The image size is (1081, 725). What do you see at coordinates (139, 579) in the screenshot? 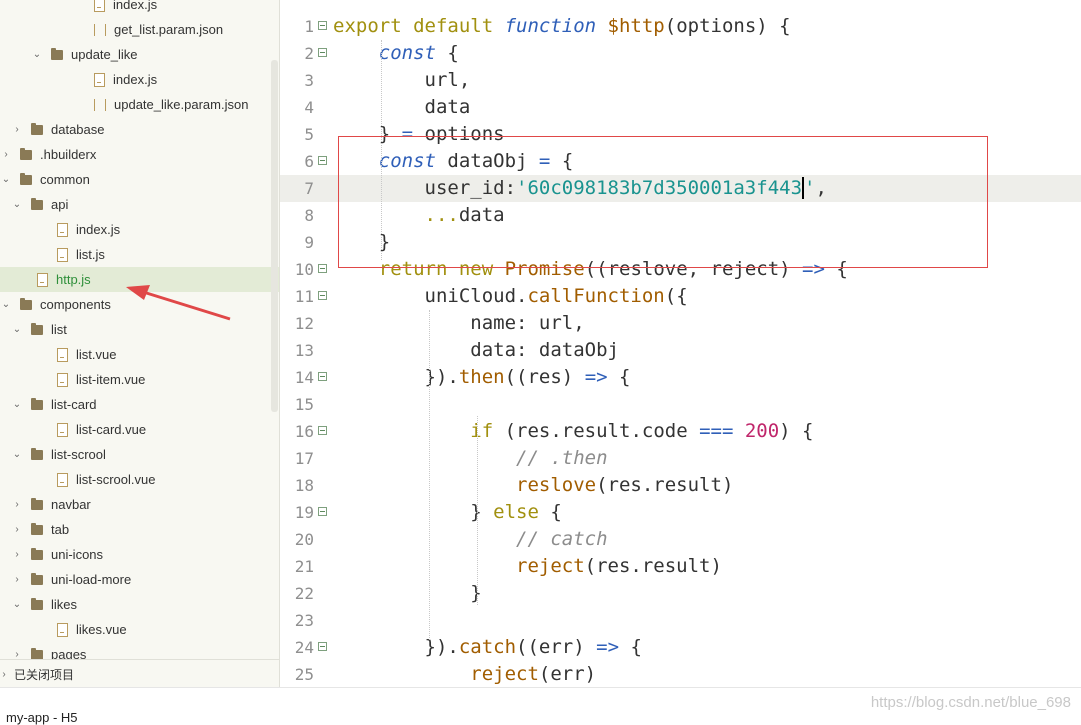
I see `tree-item: › uni-load-more` at bounding box center [139, 579].